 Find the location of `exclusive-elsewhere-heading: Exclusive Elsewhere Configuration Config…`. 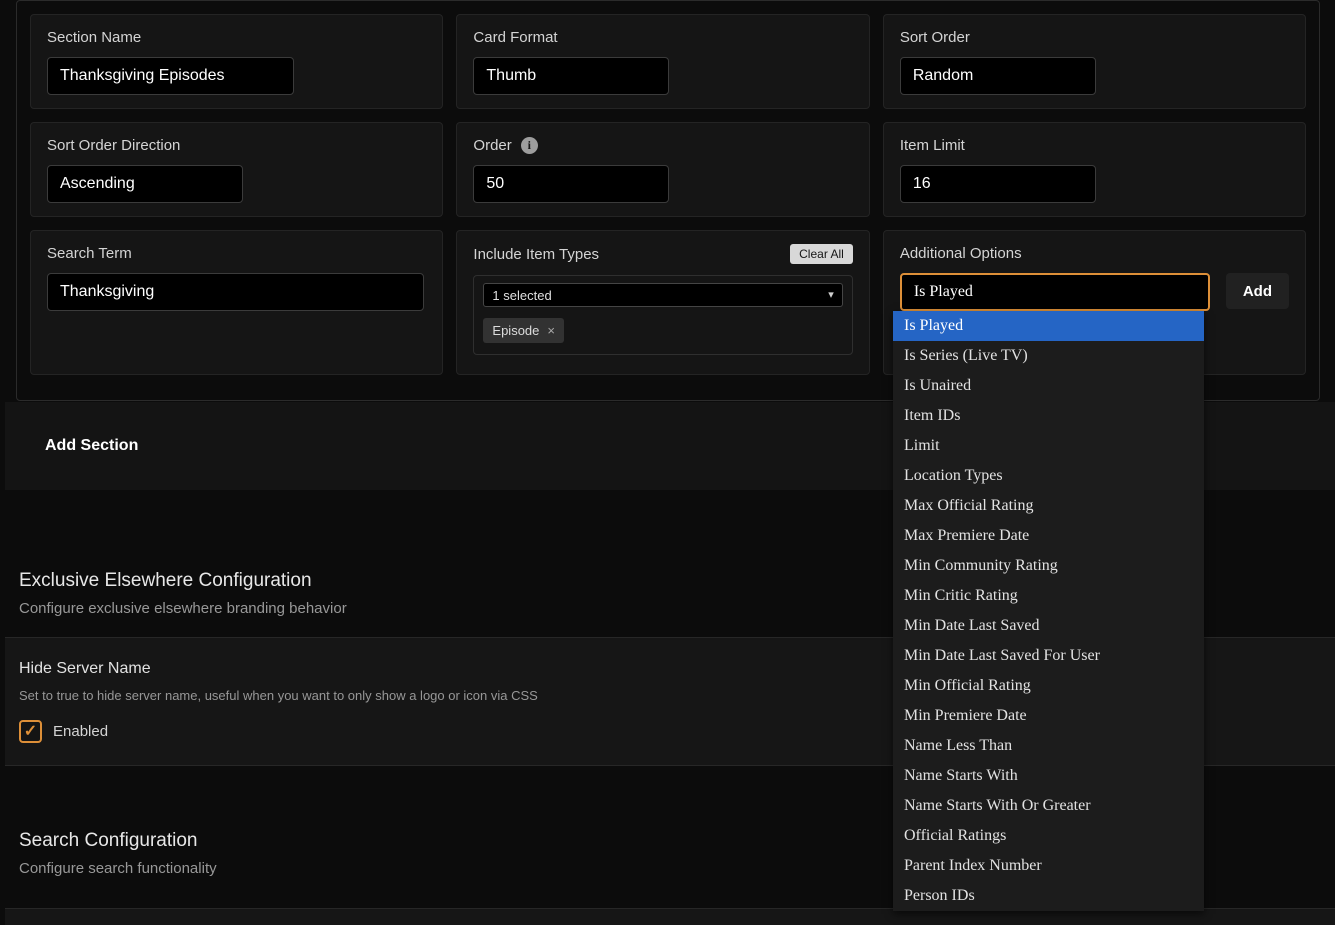

exclusive-elsewhere-heading: Exclusive Elsewhere Configuration Config… is located at coordinates (183, 593).